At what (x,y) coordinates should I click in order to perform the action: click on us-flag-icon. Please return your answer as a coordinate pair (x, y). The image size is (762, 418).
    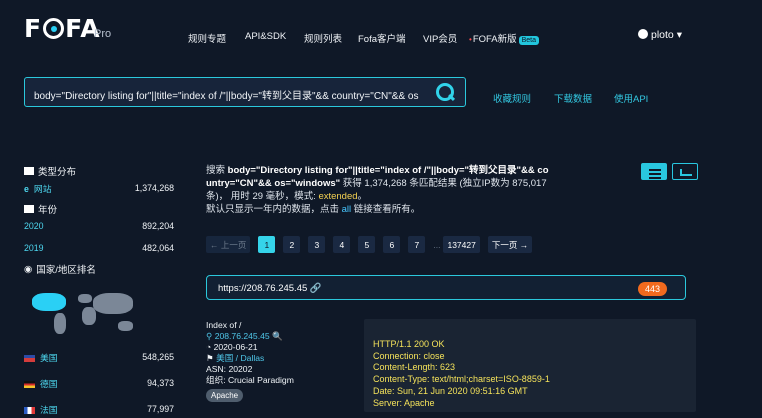
    Looking at the image, I should click on (29, 358).